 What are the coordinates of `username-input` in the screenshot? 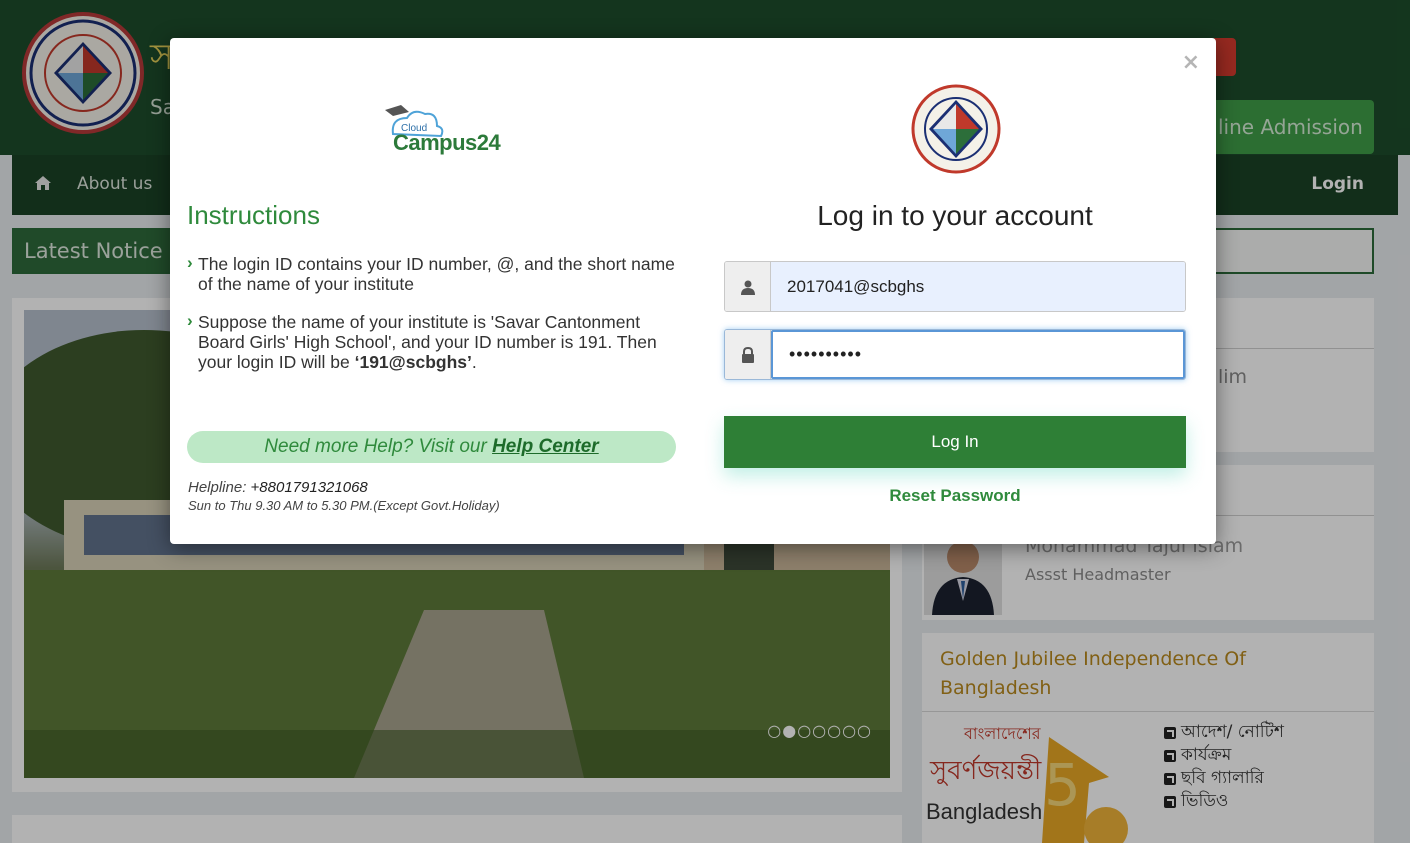 It's located at (978, 286).